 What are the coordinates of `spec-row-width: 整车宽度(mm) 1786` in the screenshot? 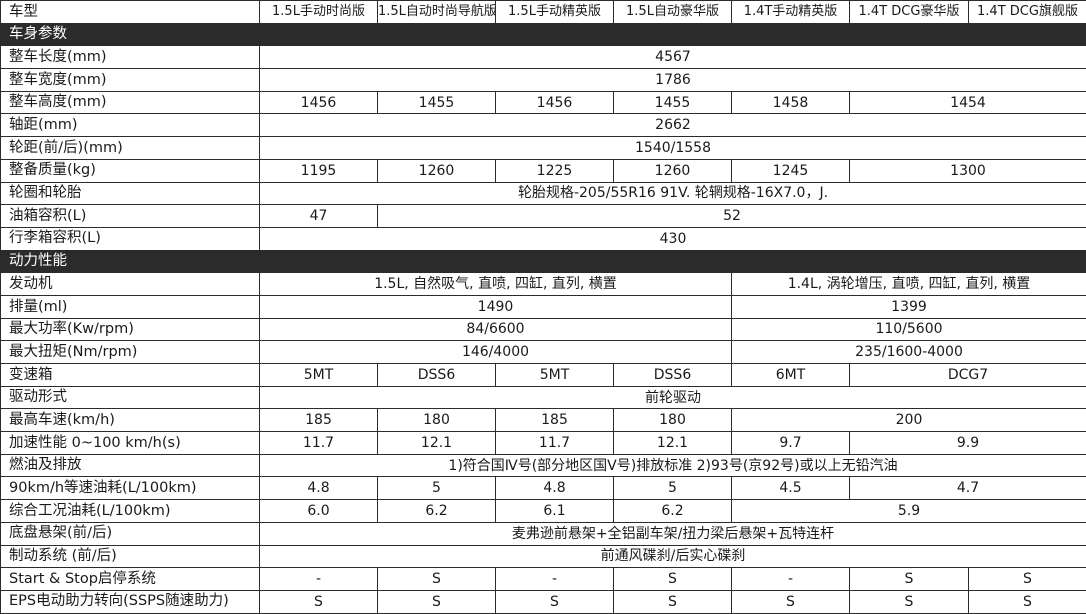 It's located at (543, 80).